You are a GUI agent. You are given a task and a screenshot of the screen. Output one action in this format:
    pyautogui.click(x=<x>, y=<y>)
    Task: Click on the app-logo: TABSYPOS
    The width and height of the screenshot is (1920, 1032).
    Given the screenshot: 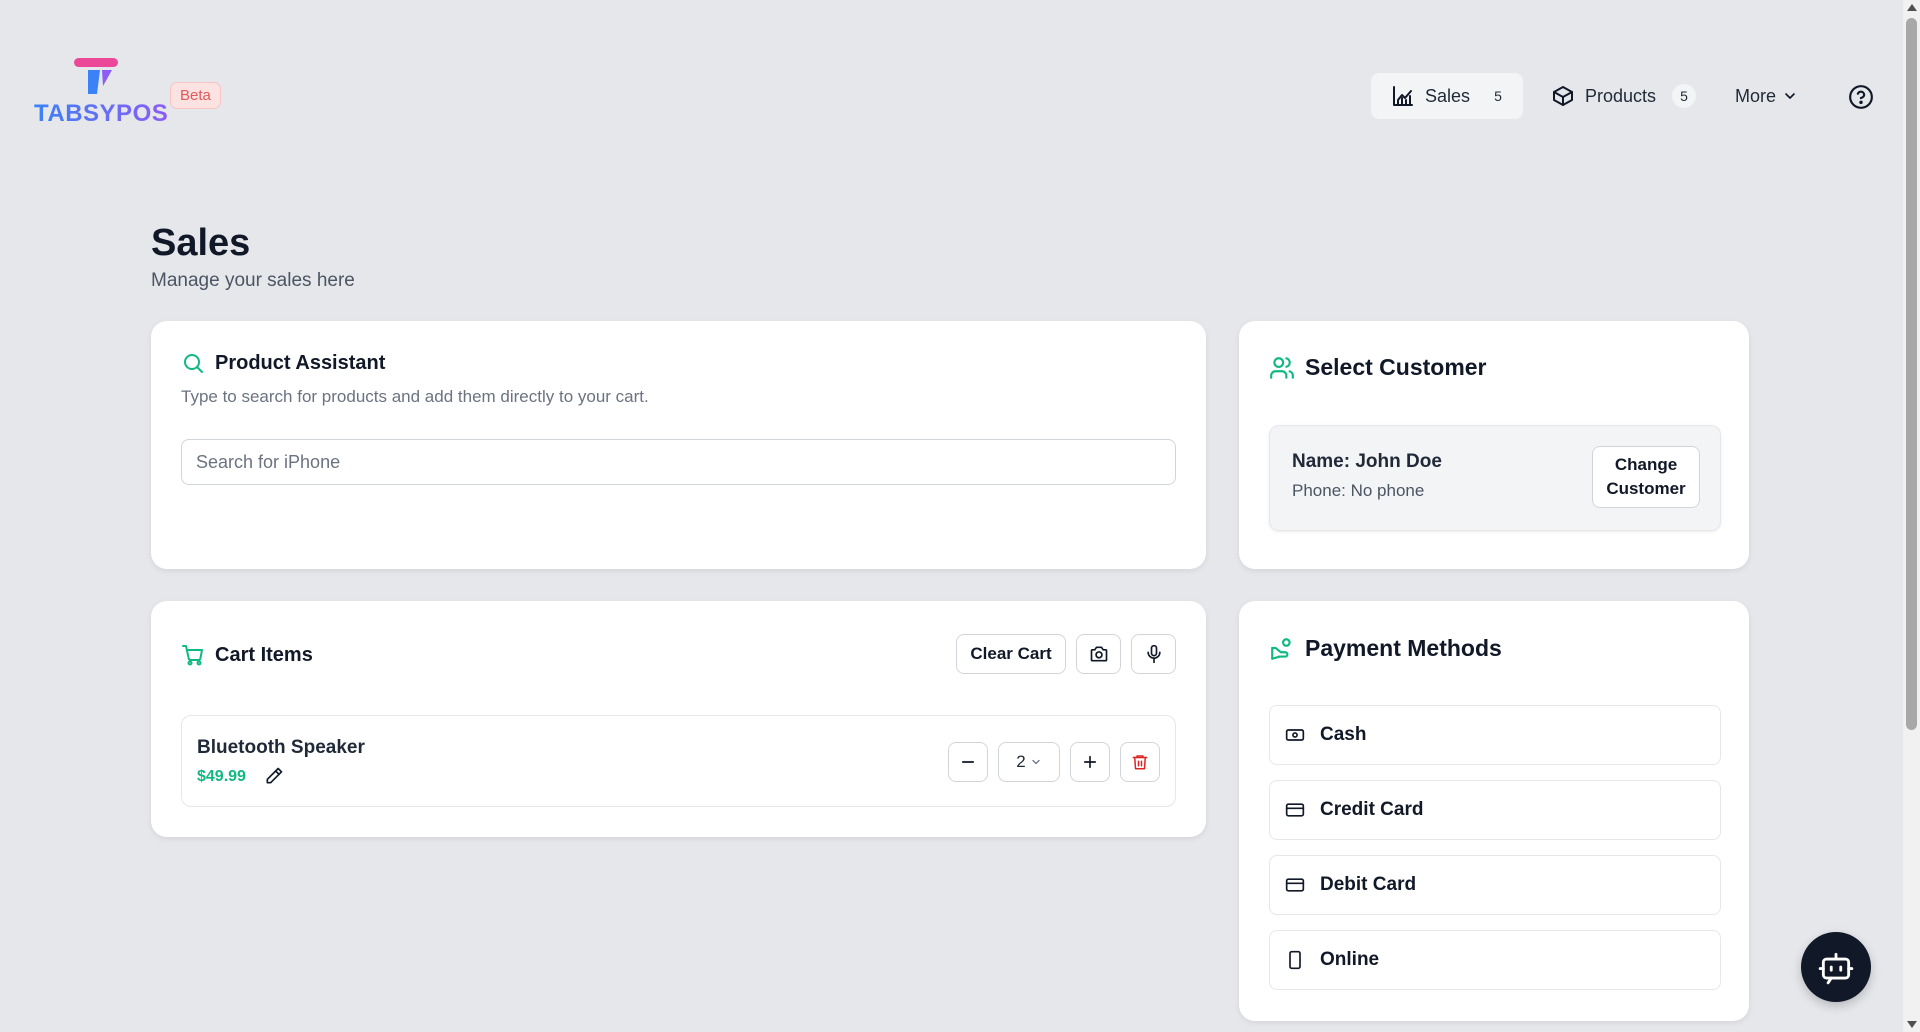 What is the action you would take?
    pyautogui.click(x=101, y=91)
    